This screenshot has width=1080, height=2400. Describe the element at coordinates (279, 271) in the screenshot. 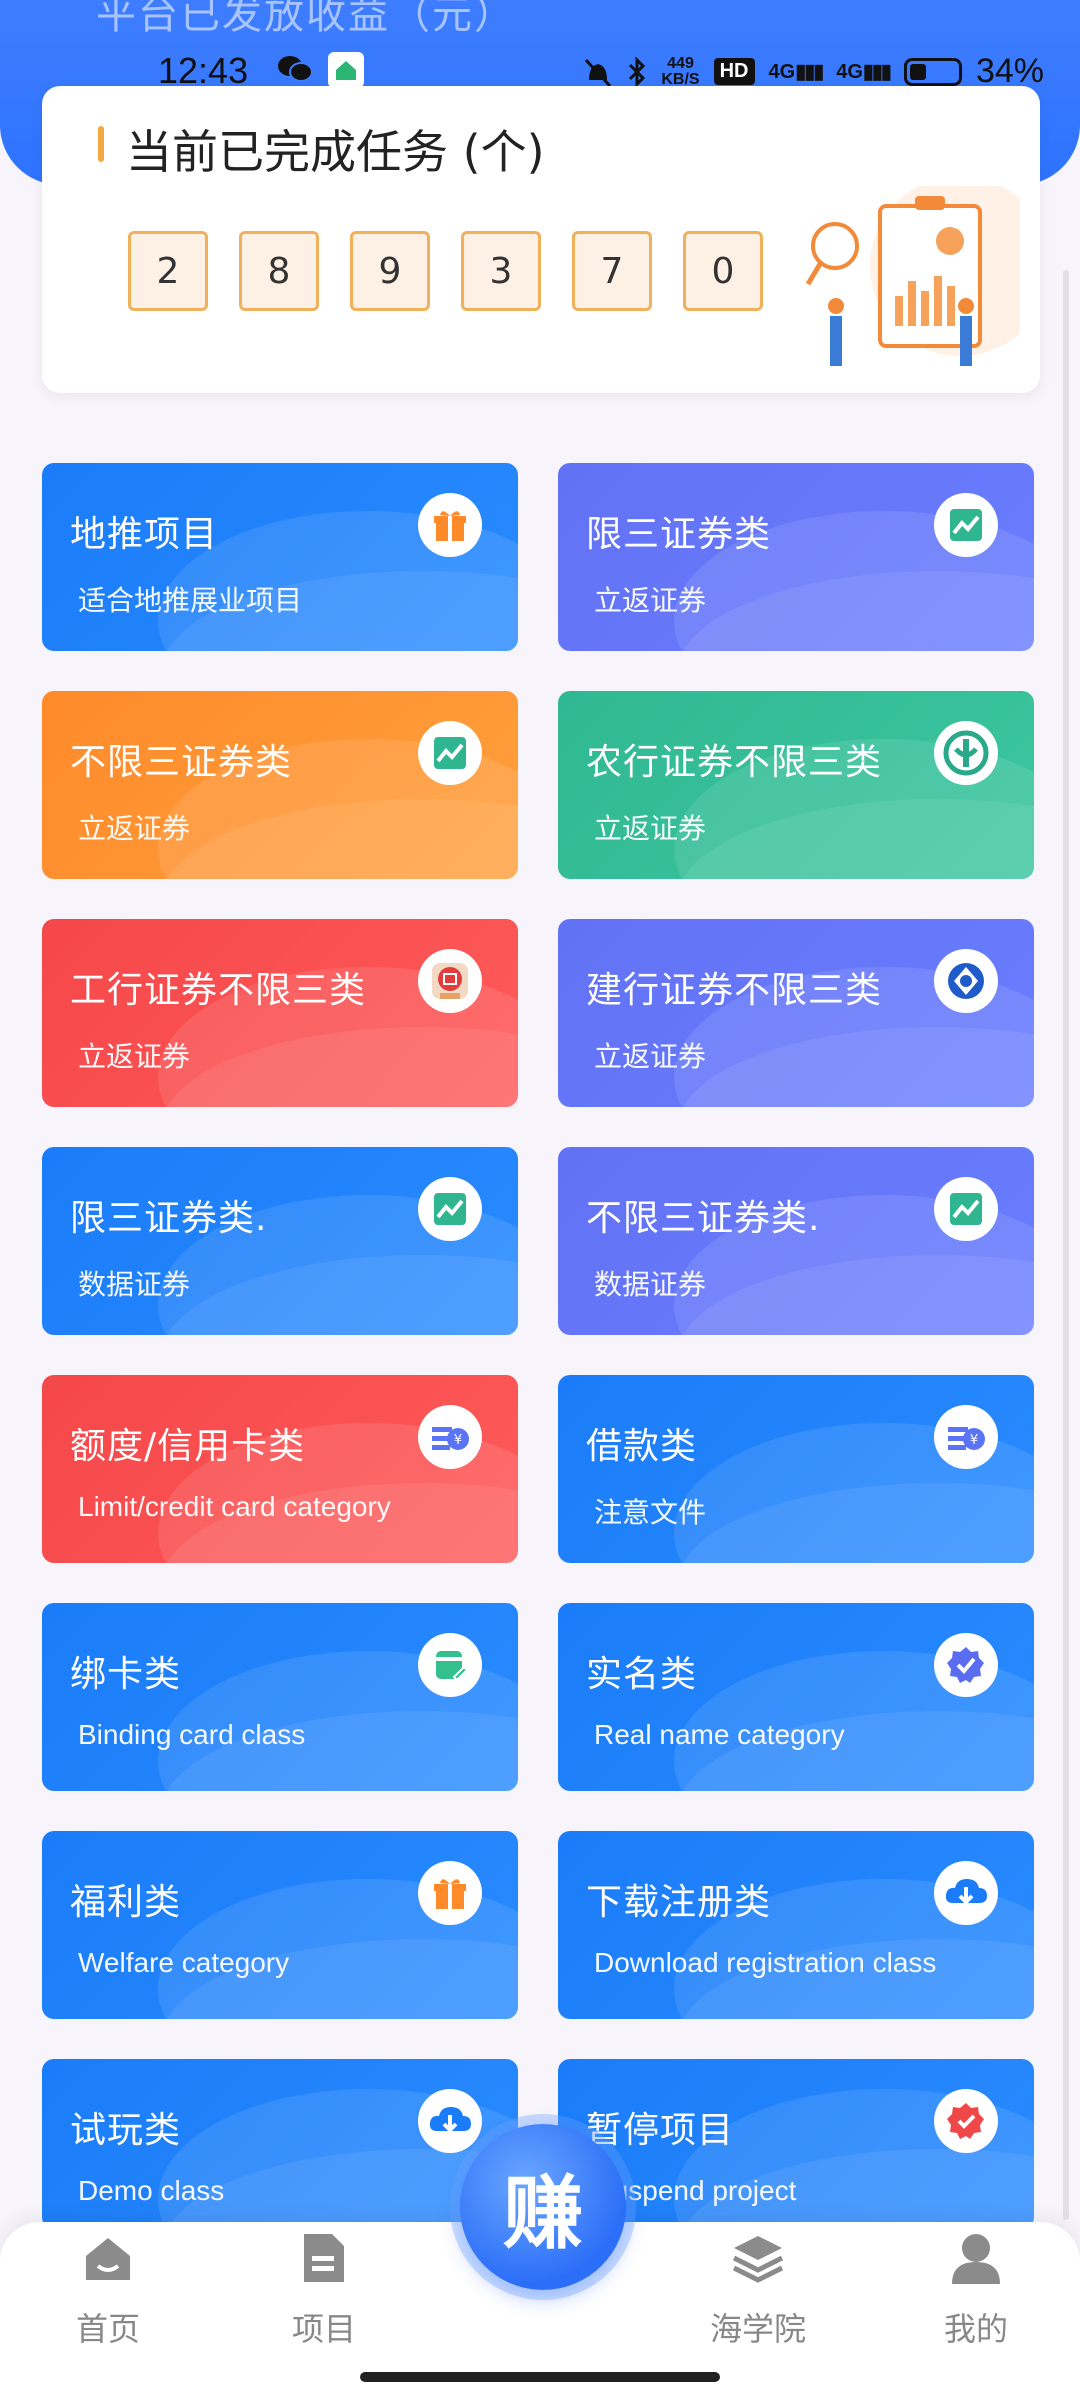

I see `counter-digit: 8` at that location.